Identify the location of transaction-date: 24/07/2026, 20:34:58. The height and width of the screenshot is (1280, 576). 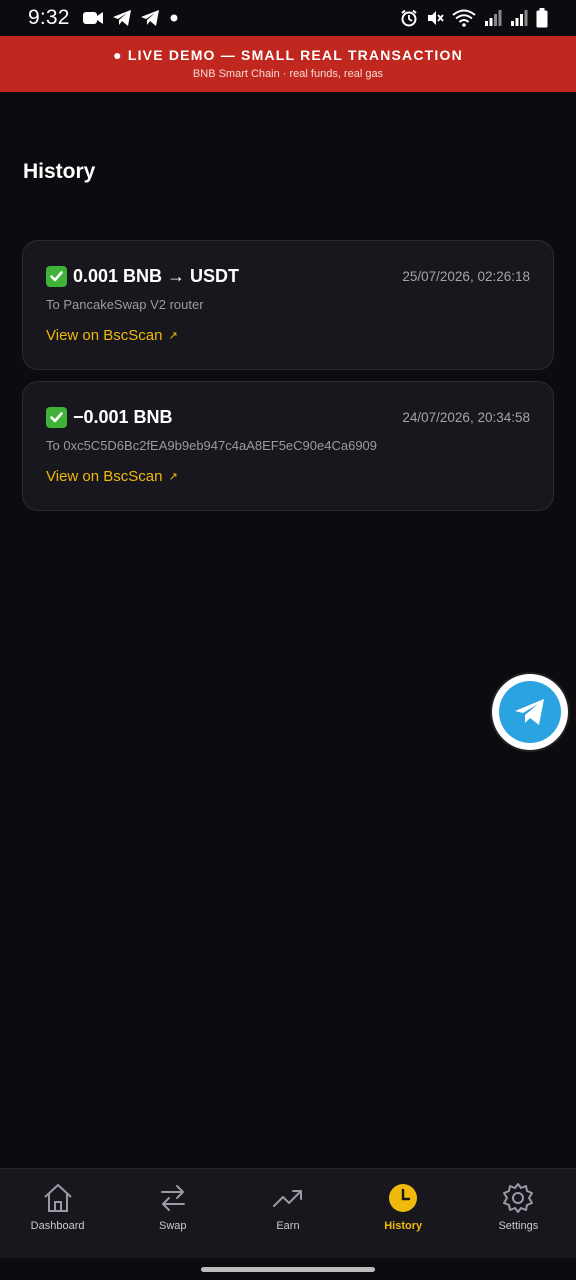
(466, 417).